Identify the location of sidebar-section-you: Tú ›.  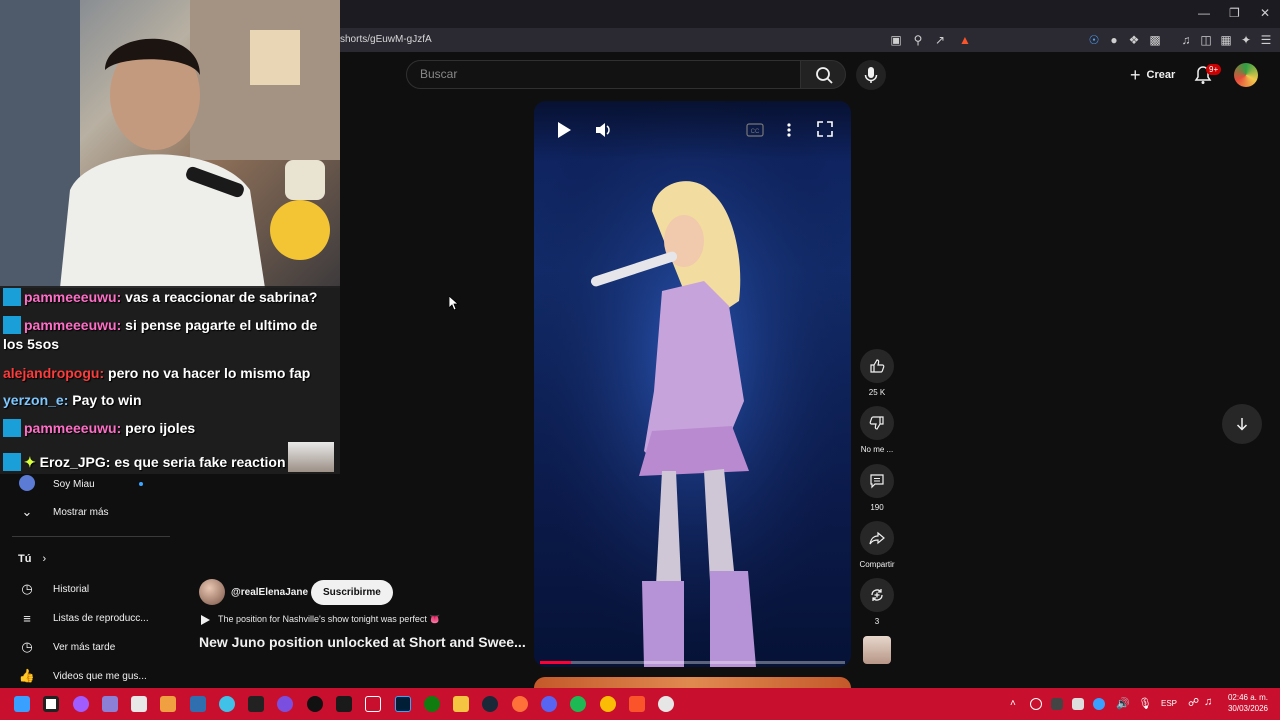
(32, 559).